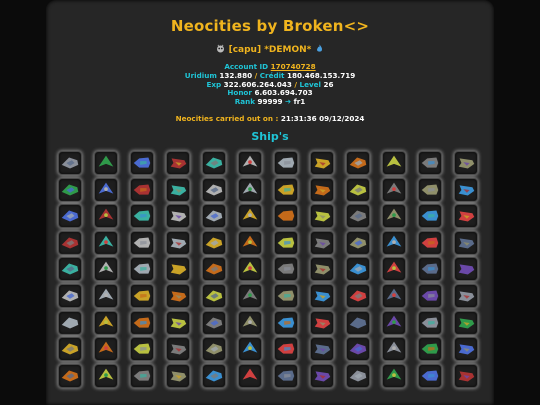 The width and height of the screenshot is (540, 405). Describe the element at coordinates (293, 66) in the screenshot. I see `account-id-link: 170740728` at that location.